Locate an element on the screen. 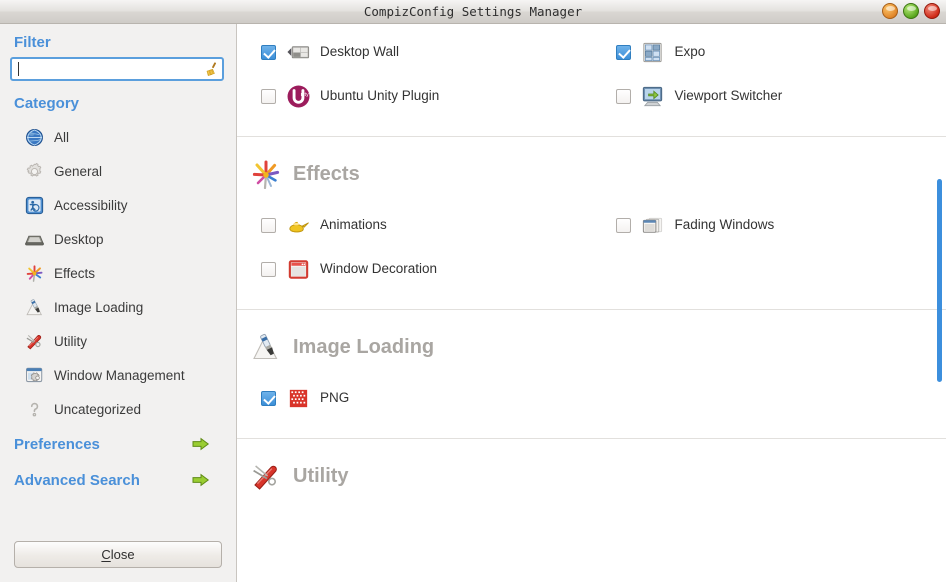 The width and height of the screenshot is (946, 582). globe-icon is located at coordinates (34, 137).